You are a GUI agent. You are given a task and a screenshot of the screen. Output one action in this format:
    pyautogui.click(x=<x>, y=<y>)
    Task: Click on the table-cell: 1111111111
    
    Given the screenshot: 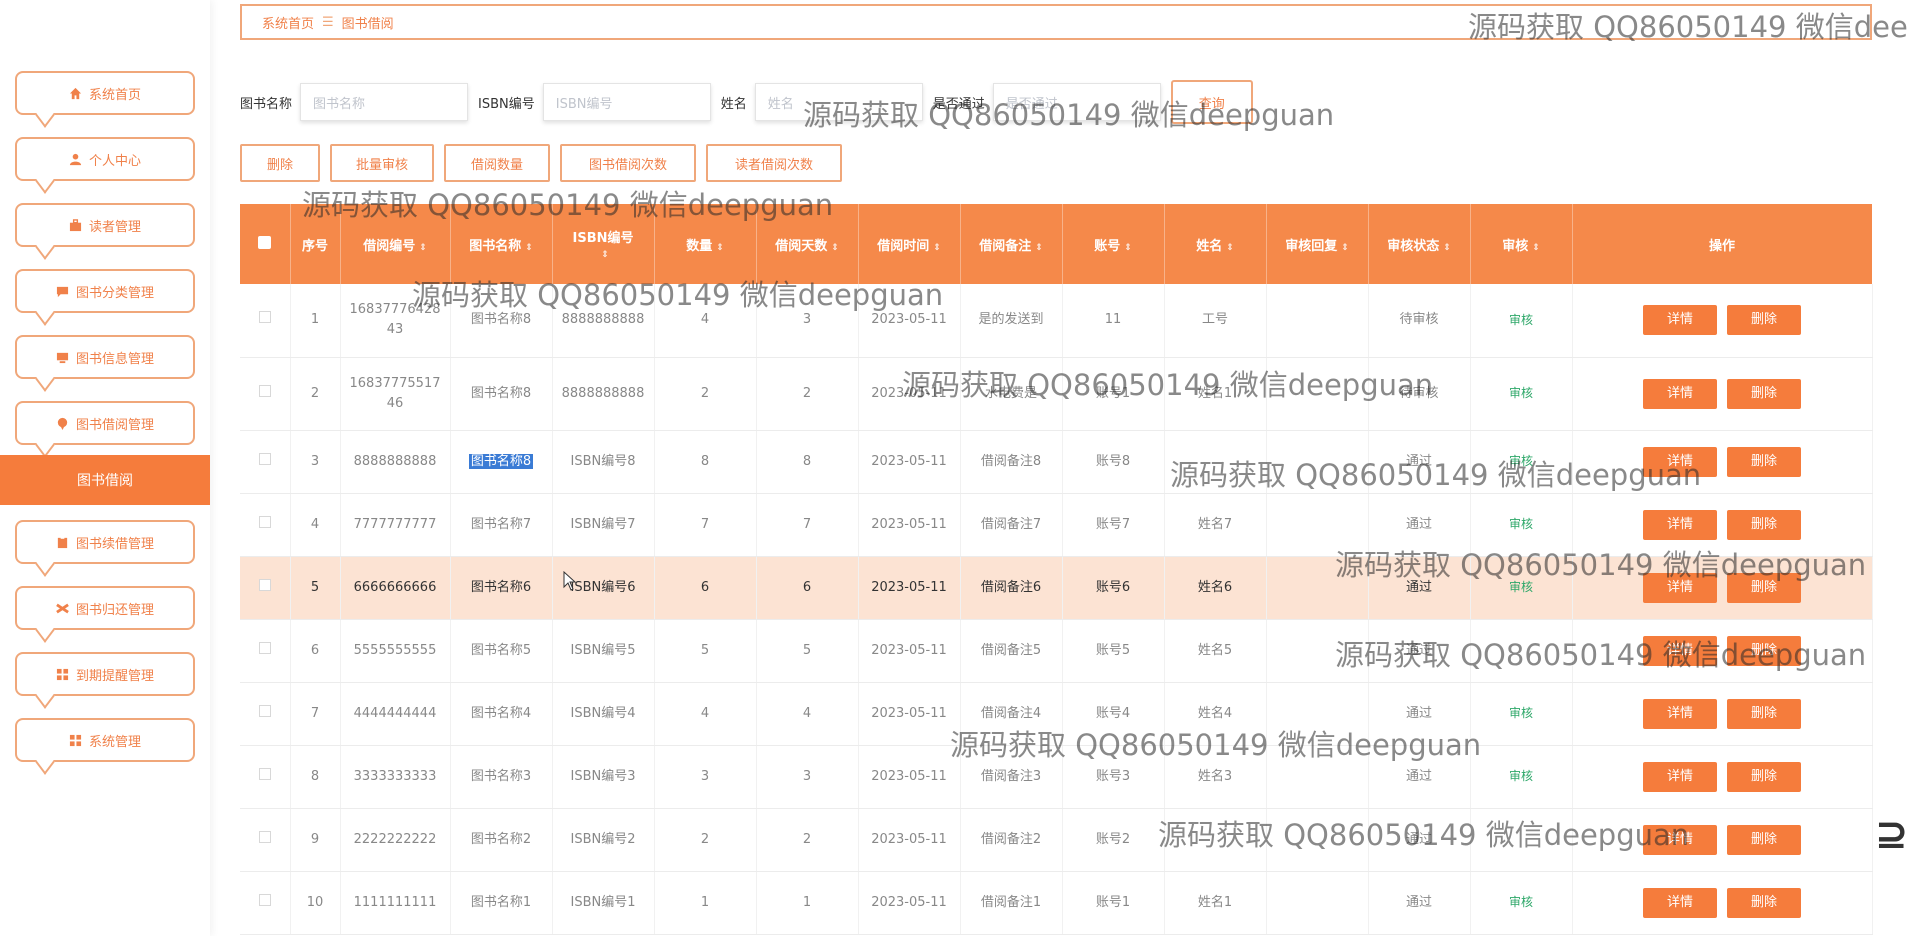 What is the action you would take?
    pyautogui.click(x=395, y=903)
    